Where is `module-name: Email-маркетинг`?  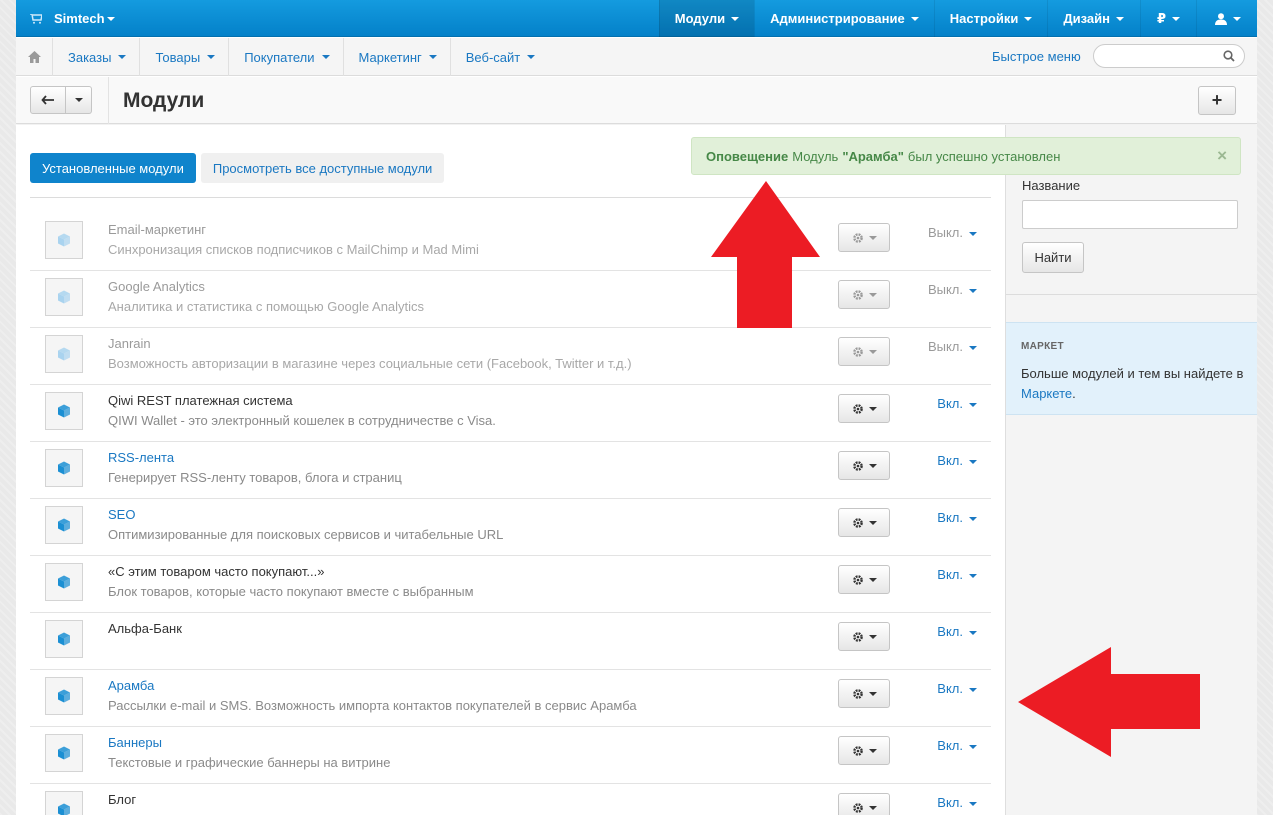 module-name: Email-маркетинг is located at coordinates (157, 229).